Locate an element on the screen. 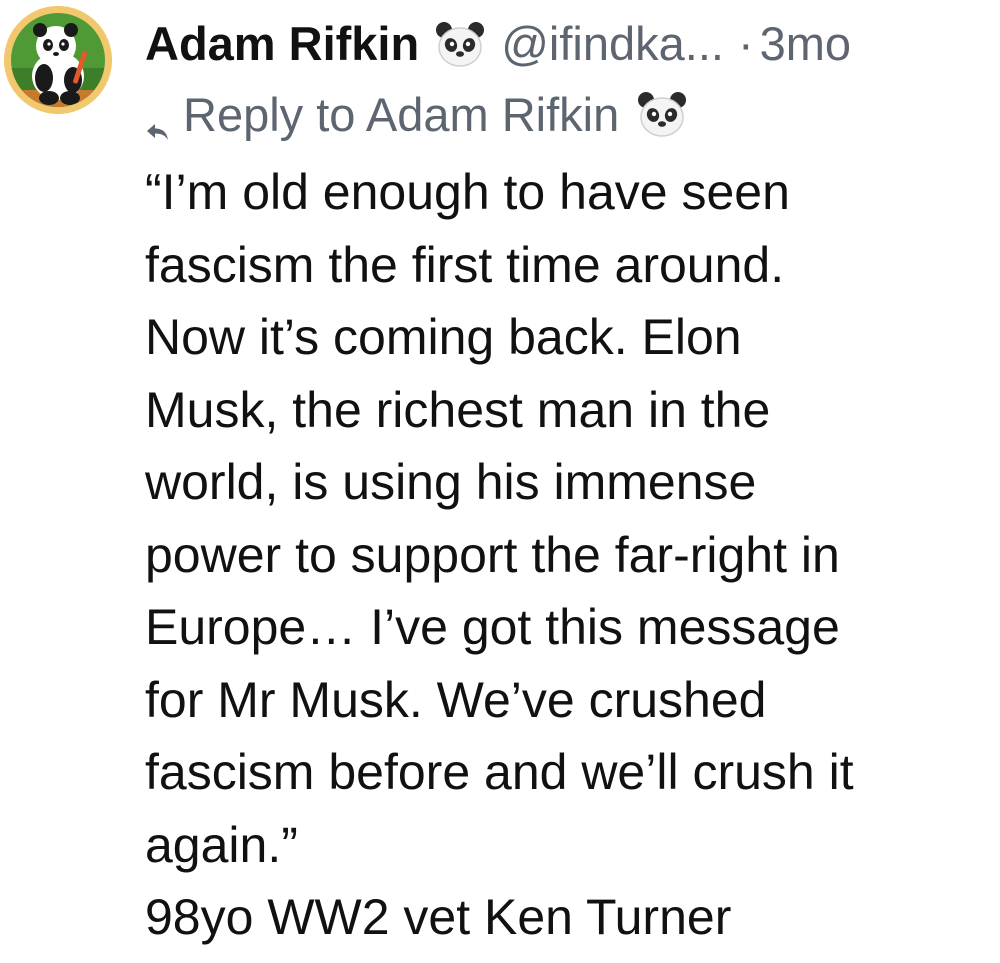 This screenshot has height=963, width=1000. post-header: Adam Rifkin @ifindka... · 3mo is located at coordinates (570, 44).